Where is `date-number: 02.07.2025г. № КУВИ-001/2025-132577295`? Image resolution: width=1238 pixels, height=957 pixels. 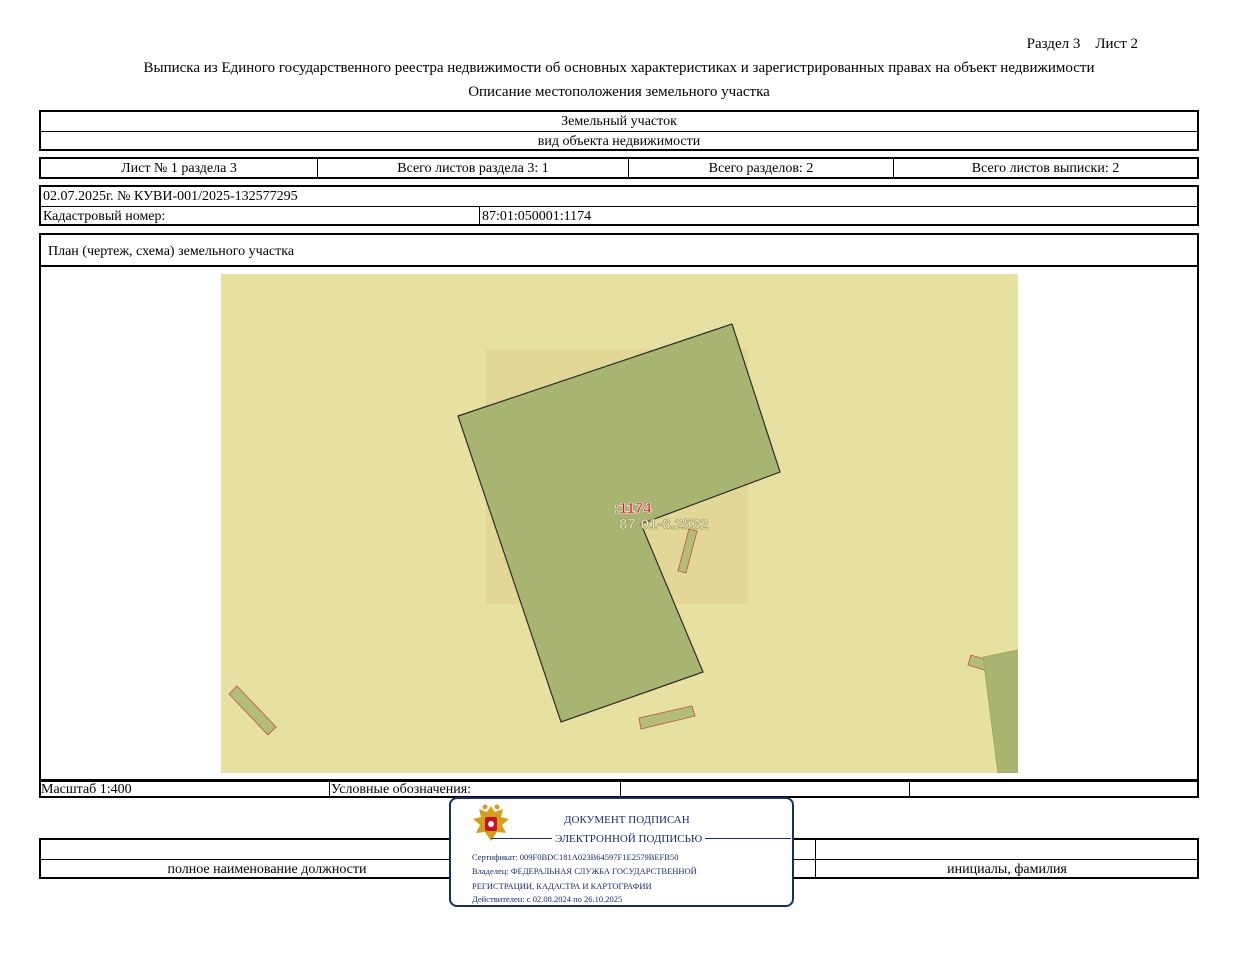
date-number: 02.07.2025г. № КУВИ-001/2025-132577295 is located at coordinates (170, 196).